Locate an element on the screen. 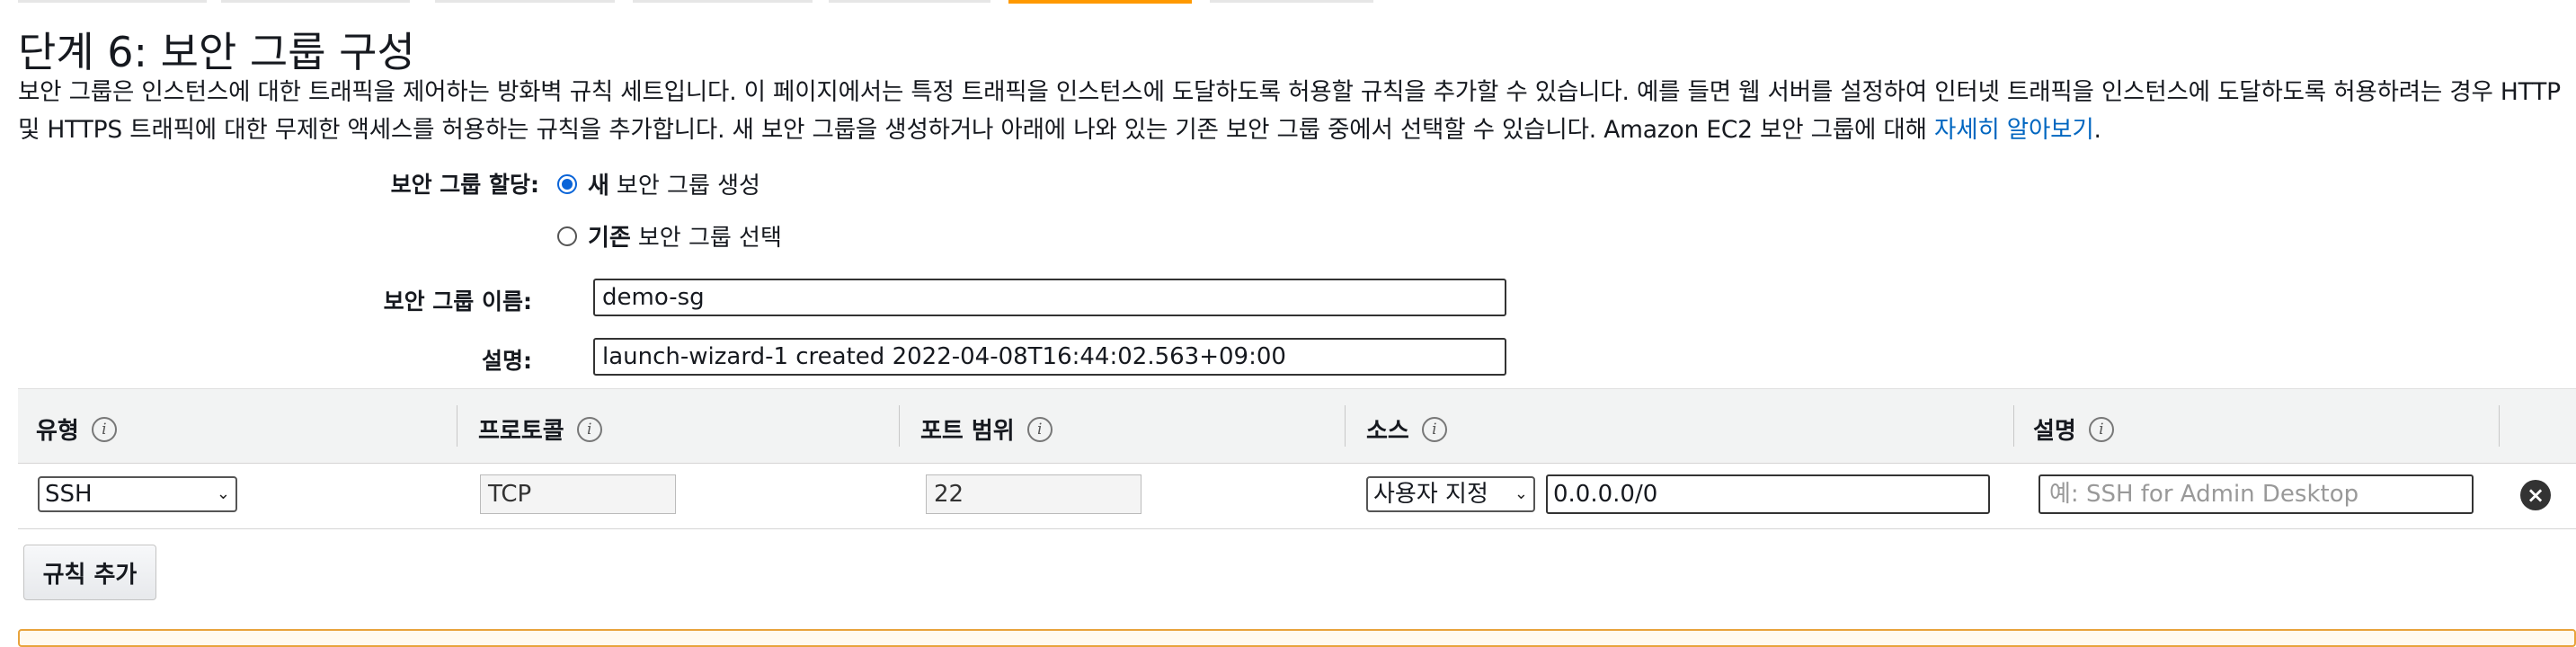  col-description: 설명 i is located at coordinates (2073, 429).